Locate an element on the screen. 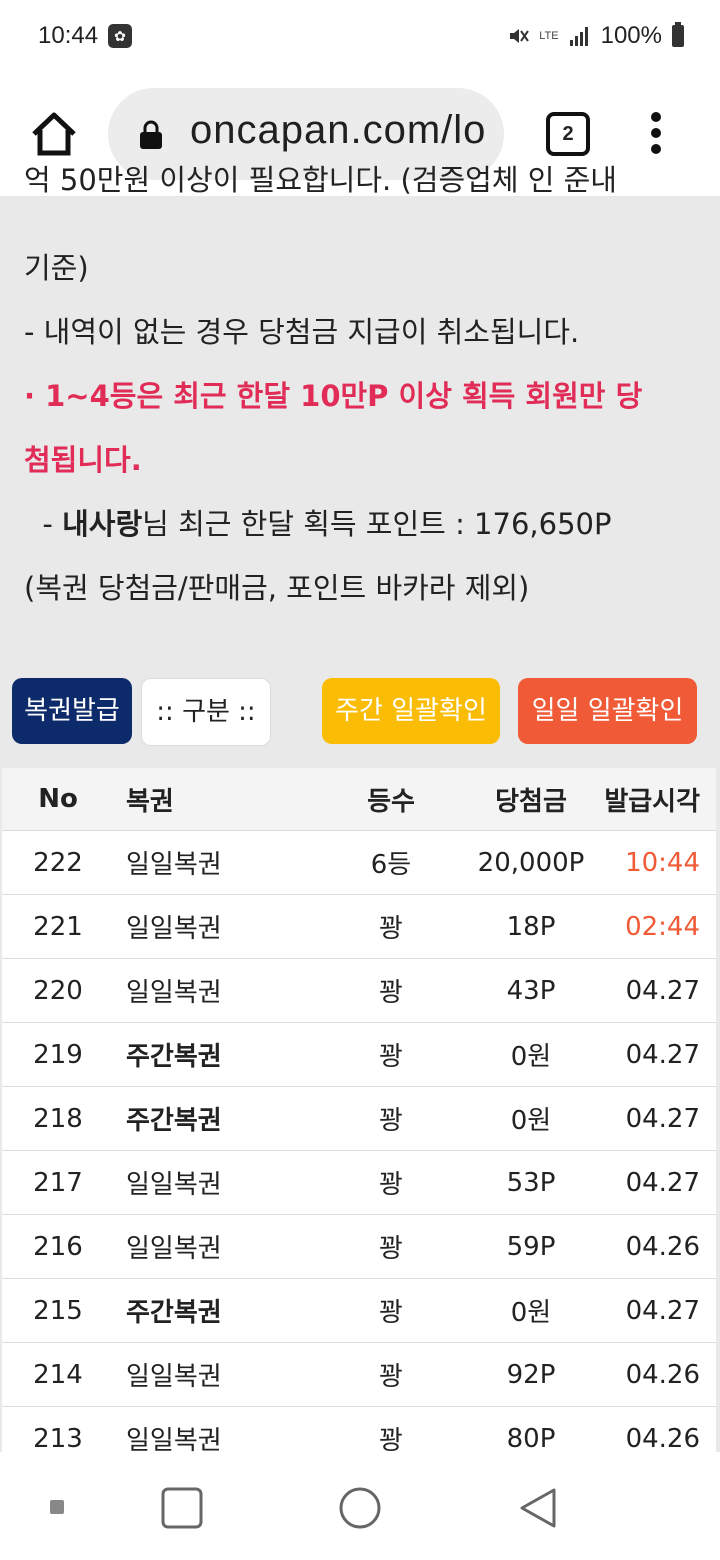 This screenshot has width=720, height=1560. category-select: :: 구분 :: is located at coordinates (206, 712).